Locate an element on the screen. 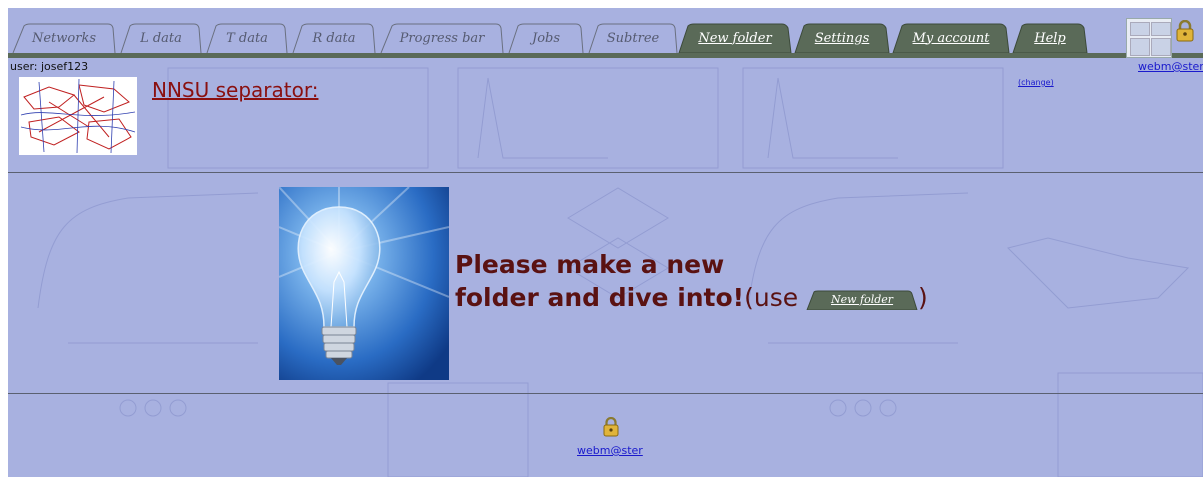  tab-progress-bar: Progress bar is located at coordinates (442, 38).